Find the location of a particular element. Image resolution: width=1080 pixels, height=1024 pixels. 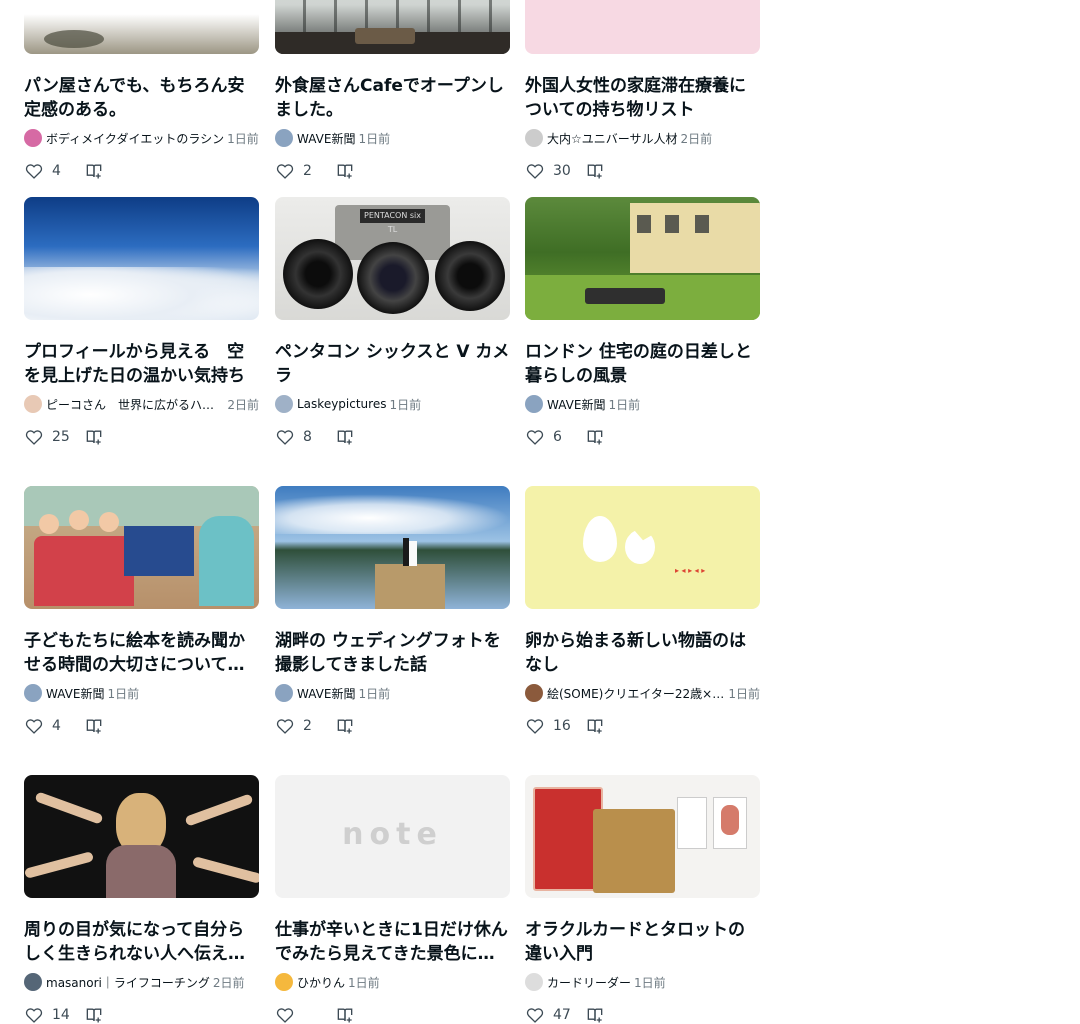

article-title: 子どもたちに絵本を読み聞かせる時間の大切さについて考える is located at coordinates (141, 653).